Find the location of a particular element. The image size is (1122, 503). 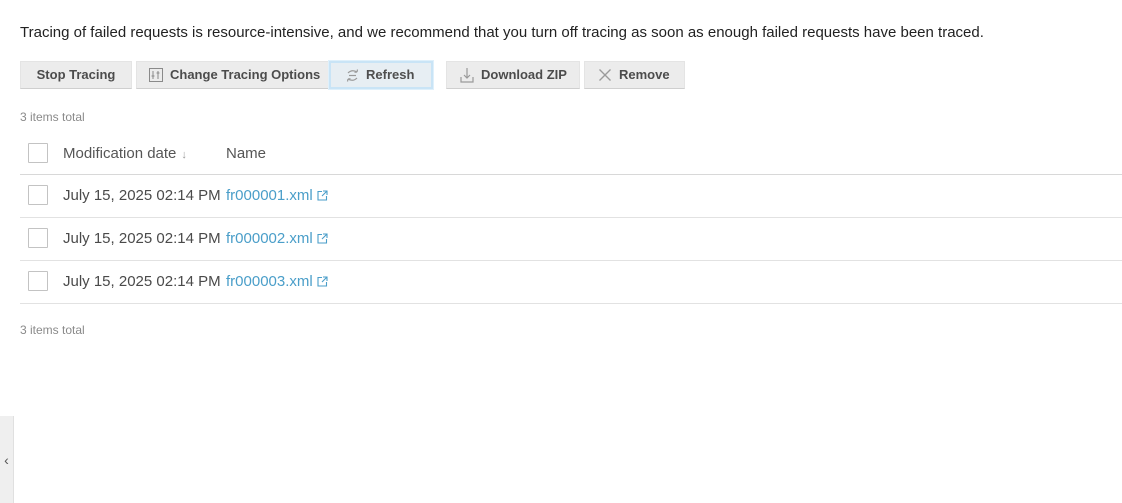

table-header: Modification date ↓ Name is located at coordinates (571, 154).